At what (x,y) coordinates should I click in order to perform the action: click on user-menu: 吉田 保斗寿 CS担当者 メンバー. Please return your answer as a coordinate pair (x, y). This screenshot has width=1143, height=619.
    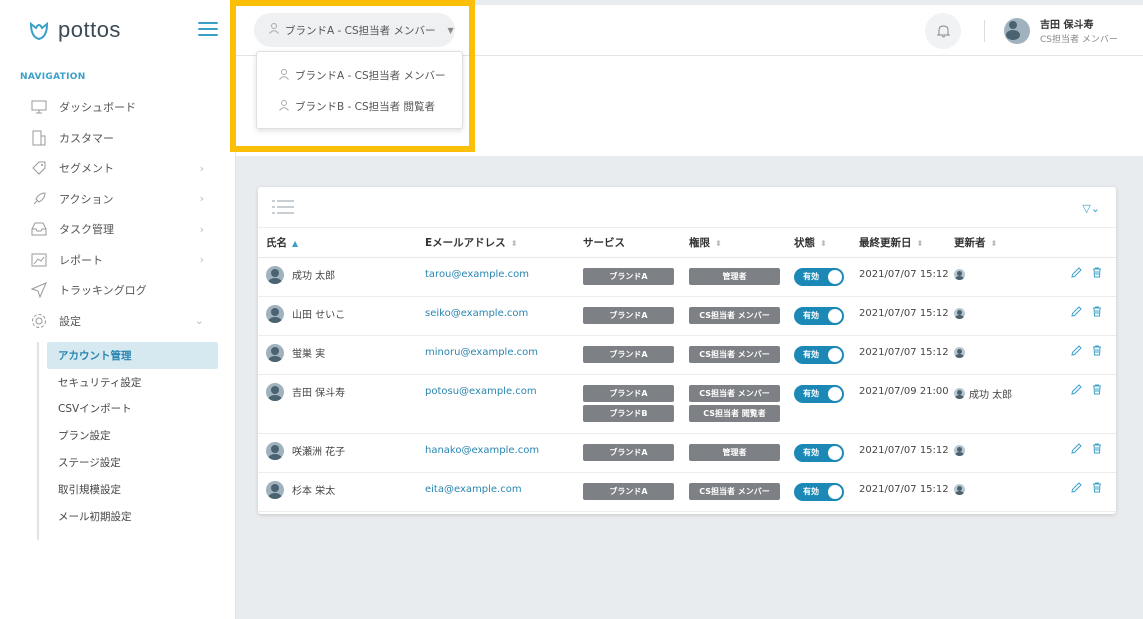
    Looking at the image, I should click on (1061, 30).